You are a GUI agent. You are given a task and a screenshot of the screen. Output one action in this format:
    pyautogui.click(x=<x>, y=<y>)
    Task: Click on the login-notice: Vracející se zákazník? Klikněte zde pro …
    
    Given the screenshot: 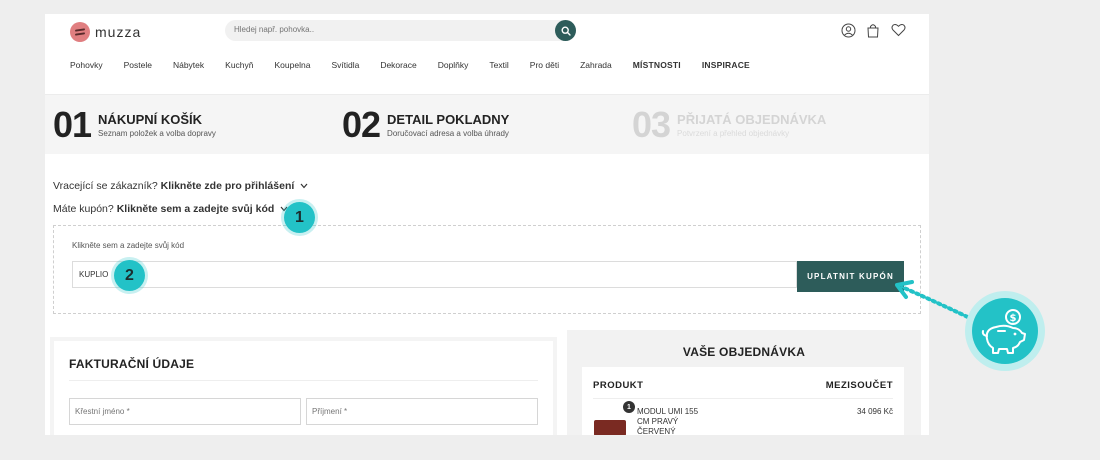 What is the action you would take?
    pyautogui.click(x=180, y=186)
    